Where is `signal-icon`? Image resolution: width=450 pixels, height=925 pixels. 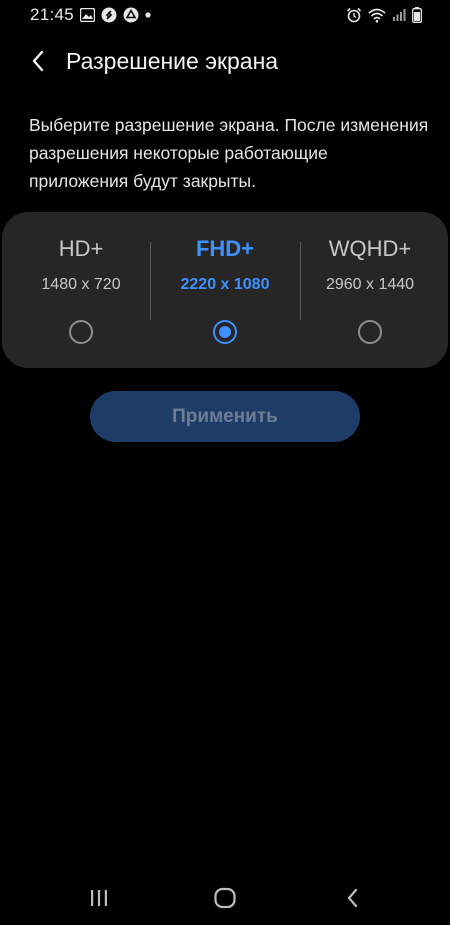
signal-icon is located at coordinates (399, 15).